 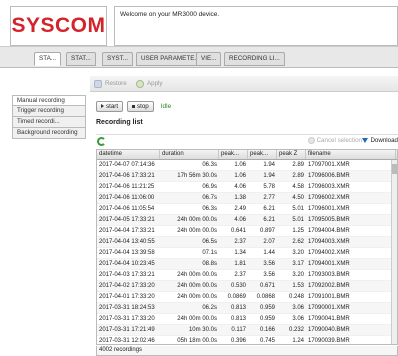 I want to click on cell-filename: 17096001.XMR, so click(x=329, y=209).